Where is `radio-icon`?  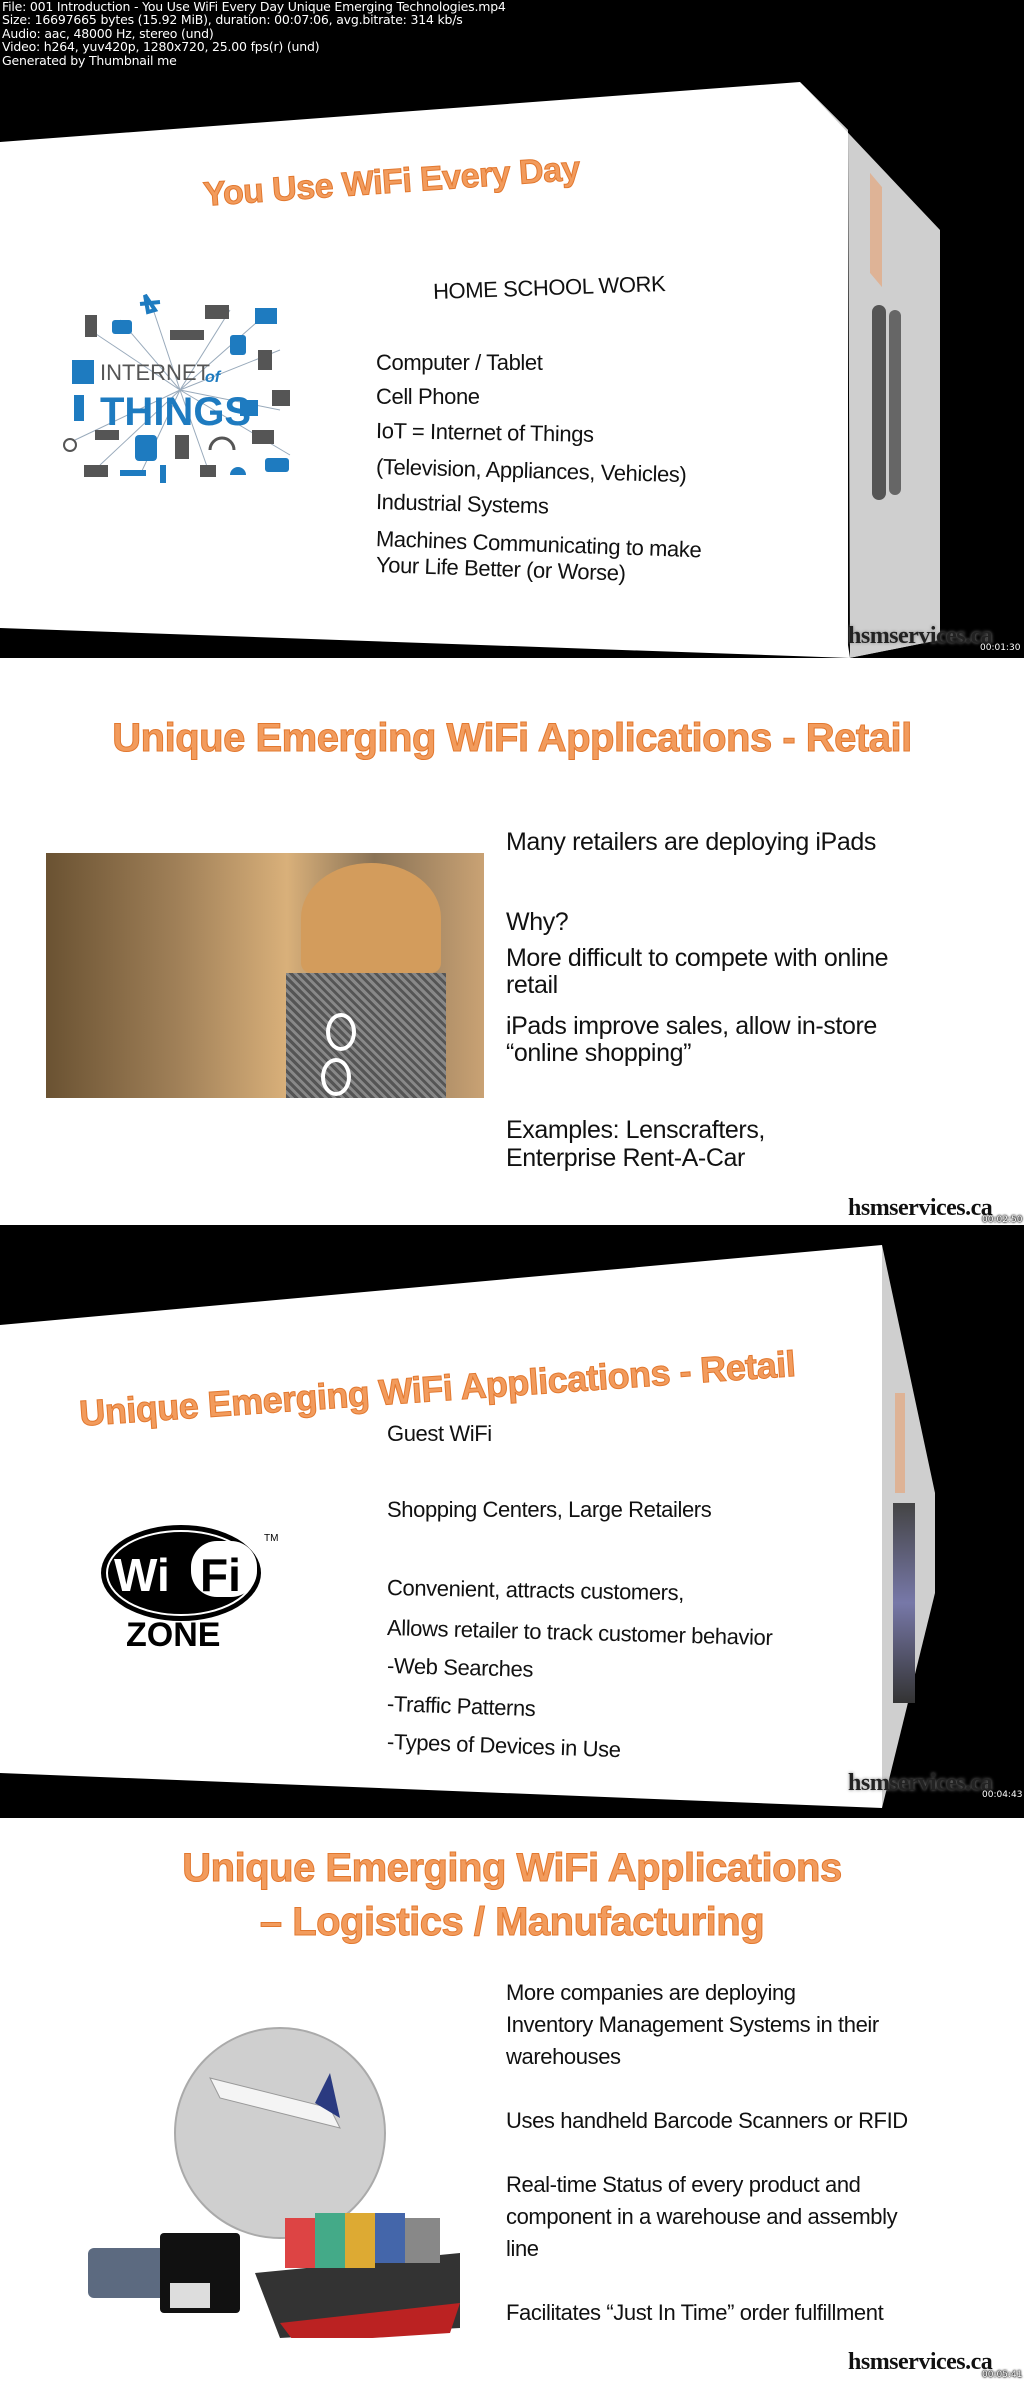 radio-icon is located at coordinates (263, 437).